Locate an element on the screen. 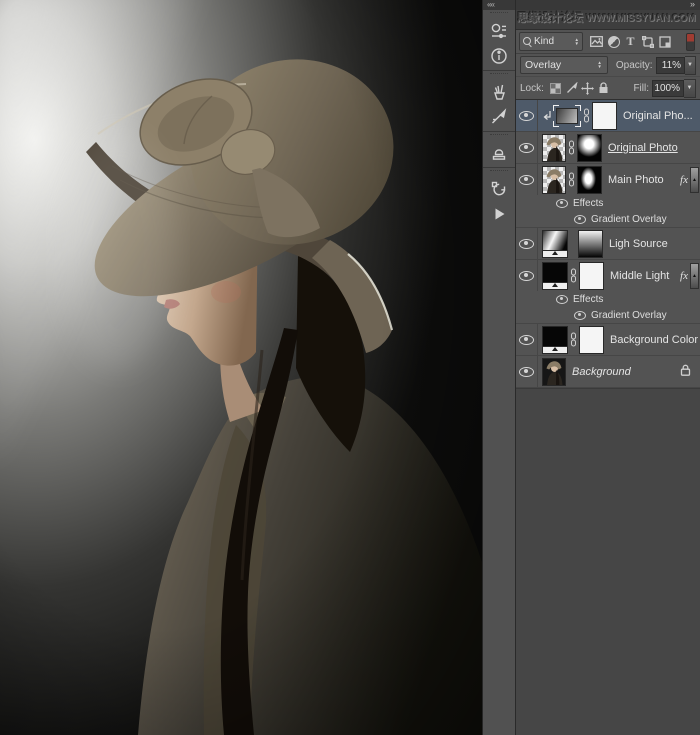  filter-smart-objects-icon is located at coordinates (664, 42).